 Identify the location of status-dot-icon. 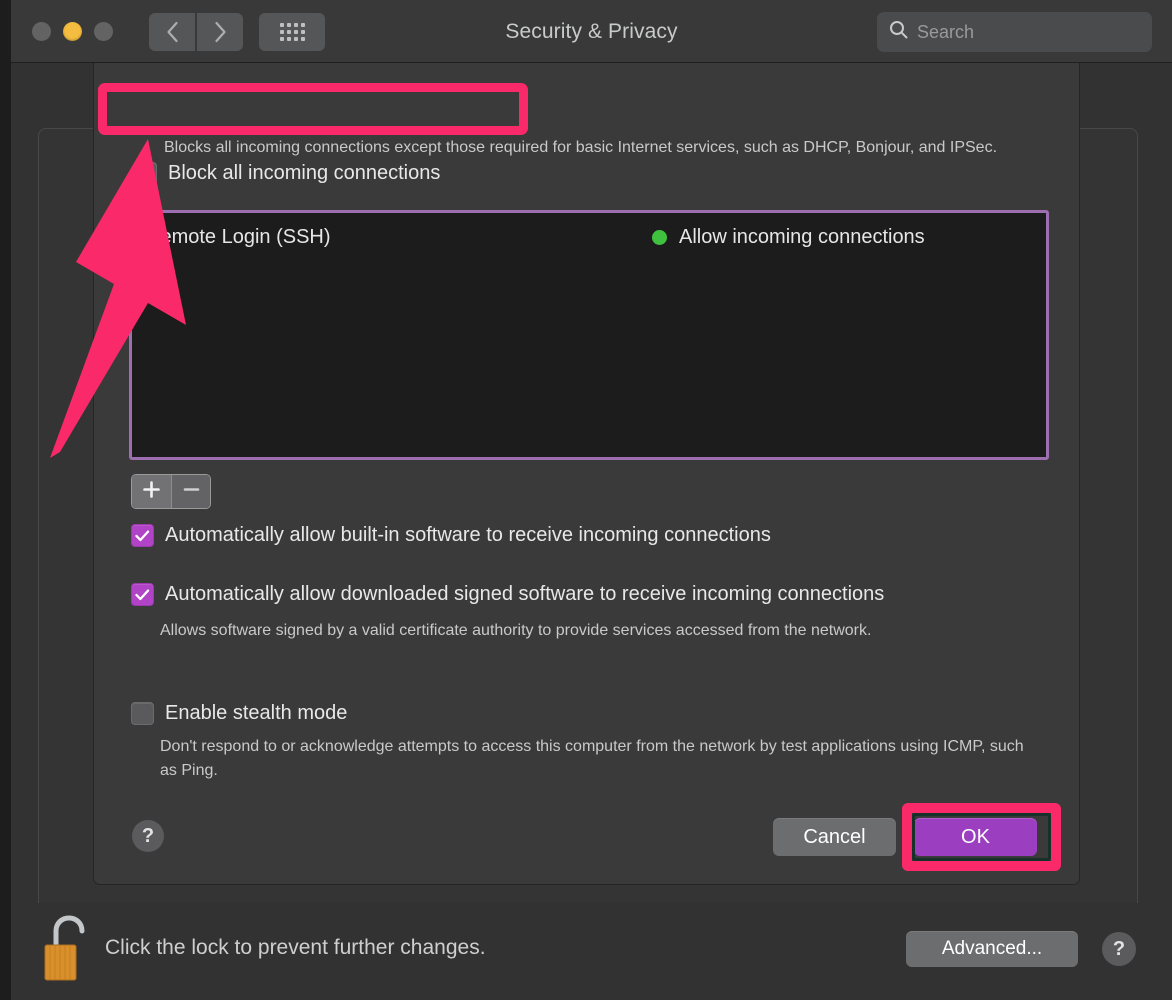
(659, 237).